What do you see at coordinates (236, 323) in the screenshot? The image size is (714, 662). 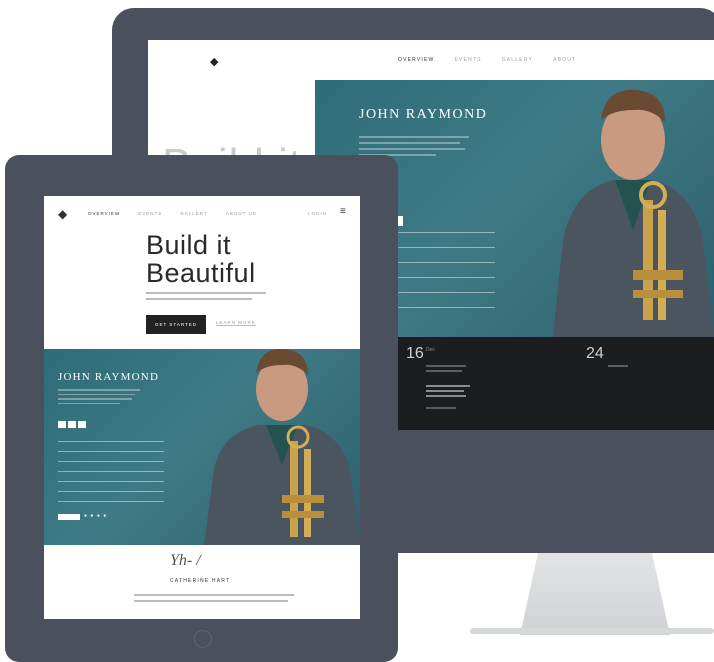 I see `learn-more-link: LEARN MORE` at bounding box center [236, 323].